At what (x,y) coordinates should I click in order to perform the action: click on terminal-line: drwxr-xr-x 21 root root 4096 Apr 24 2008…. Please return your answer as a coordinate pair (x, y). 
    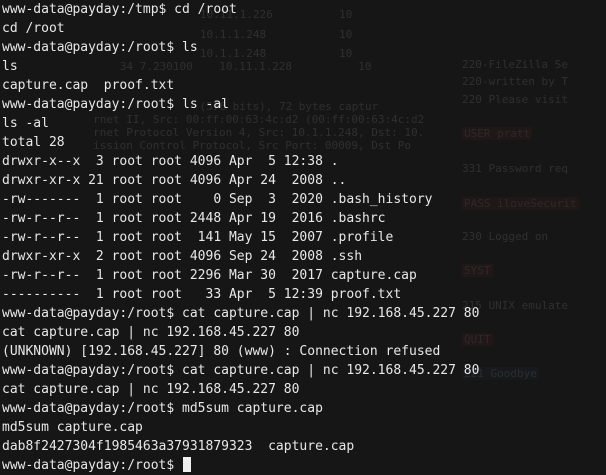
    Looking at the image, I should click on (174, 180).